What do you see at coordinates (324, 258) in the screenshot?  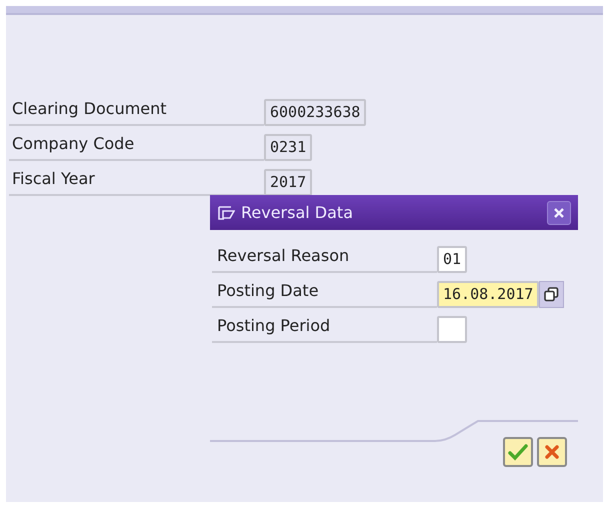 I see `field-label: Reversal Reason` at bounding box center [324, 258].